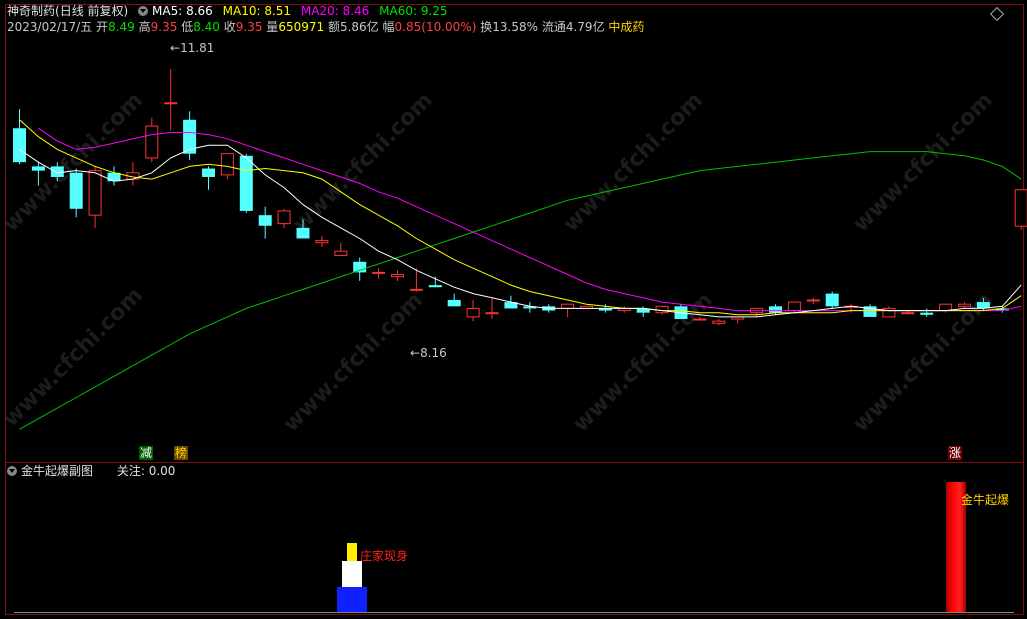 This screenshot has height=619, width=1027. I want to click on qibao-label: 金牛起爆, so click(985, 500).